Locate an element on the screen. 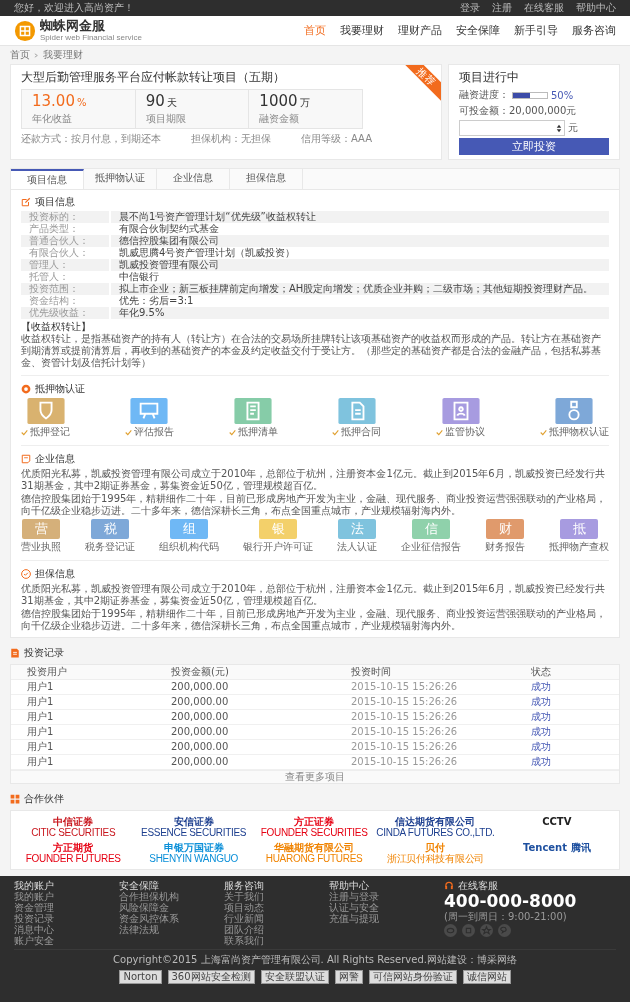  footer-link: 资金风控体系 is located at coordinates (166, 918).